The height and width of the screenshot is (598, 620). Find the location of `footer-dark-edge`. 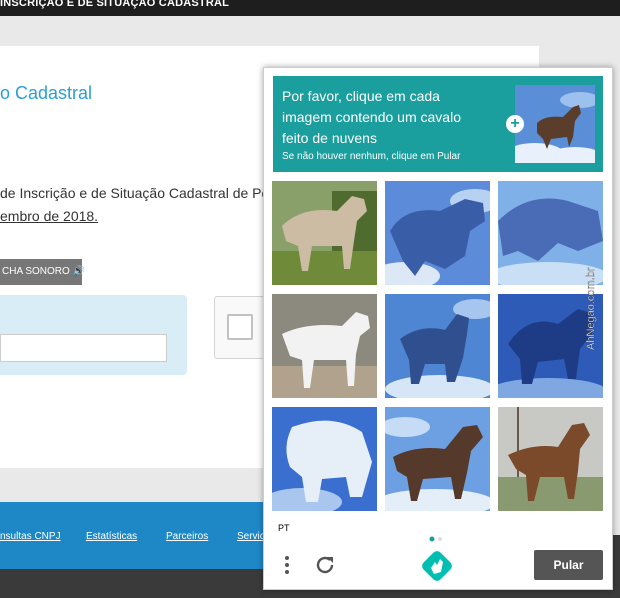

footer-dark-edge is located at coordinates (616, 552).